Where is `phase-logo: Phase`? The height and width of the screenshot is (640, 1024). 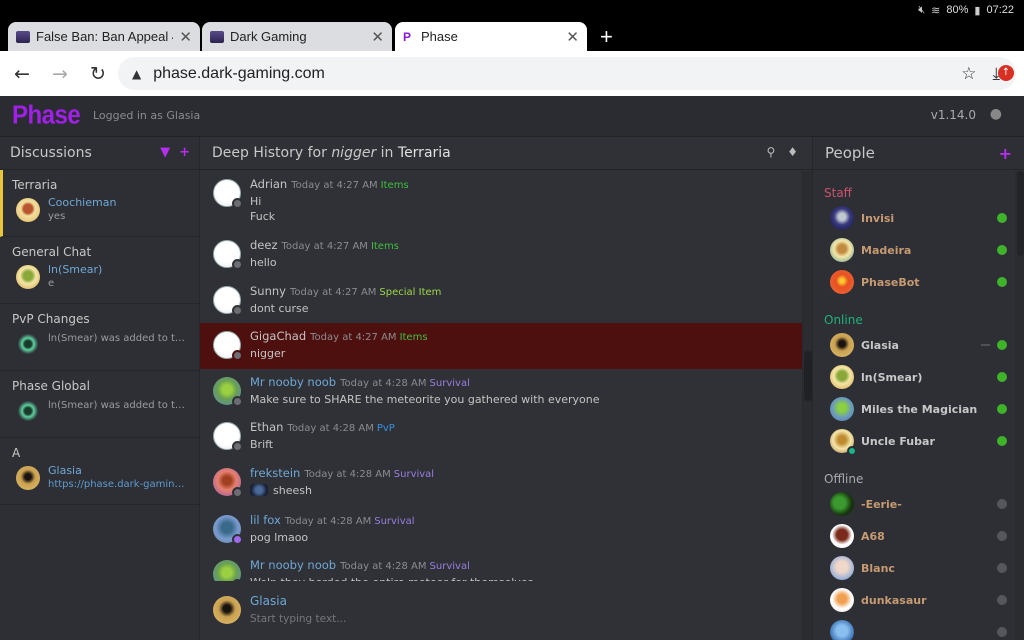 phase-logo: Phase is located at coordinates (46, 116).